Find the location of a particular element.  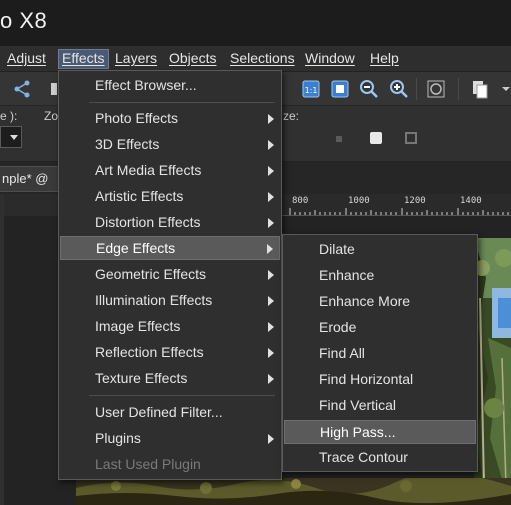

photo-image-bottom is located at coordinates (293, 491).